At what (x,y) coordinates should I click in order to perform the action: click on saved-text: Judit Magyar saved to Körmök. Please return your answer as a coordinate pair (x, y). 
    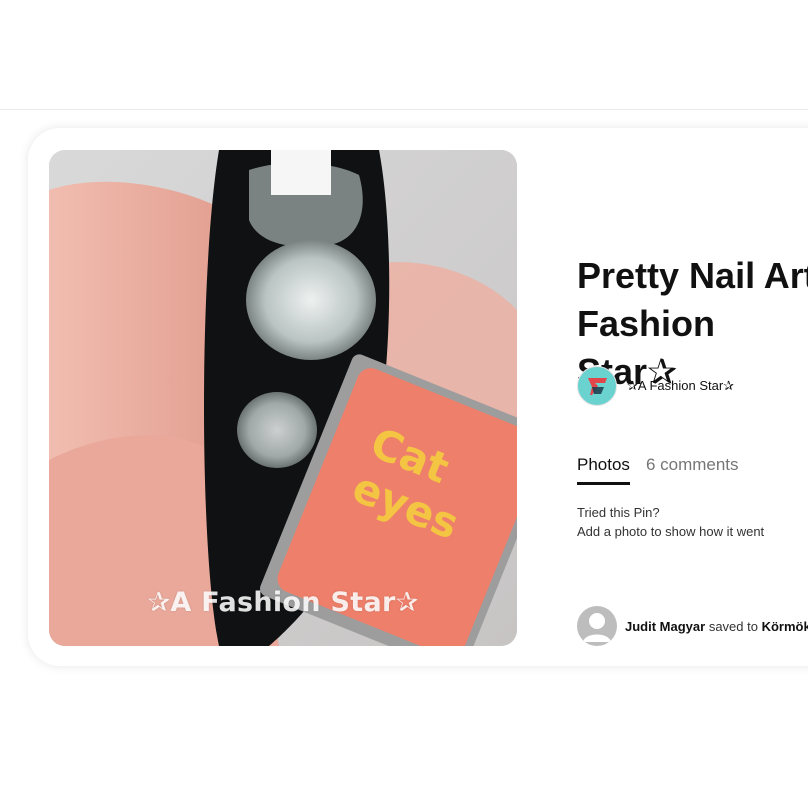
    Looking at the image, I should click on (716, 626).